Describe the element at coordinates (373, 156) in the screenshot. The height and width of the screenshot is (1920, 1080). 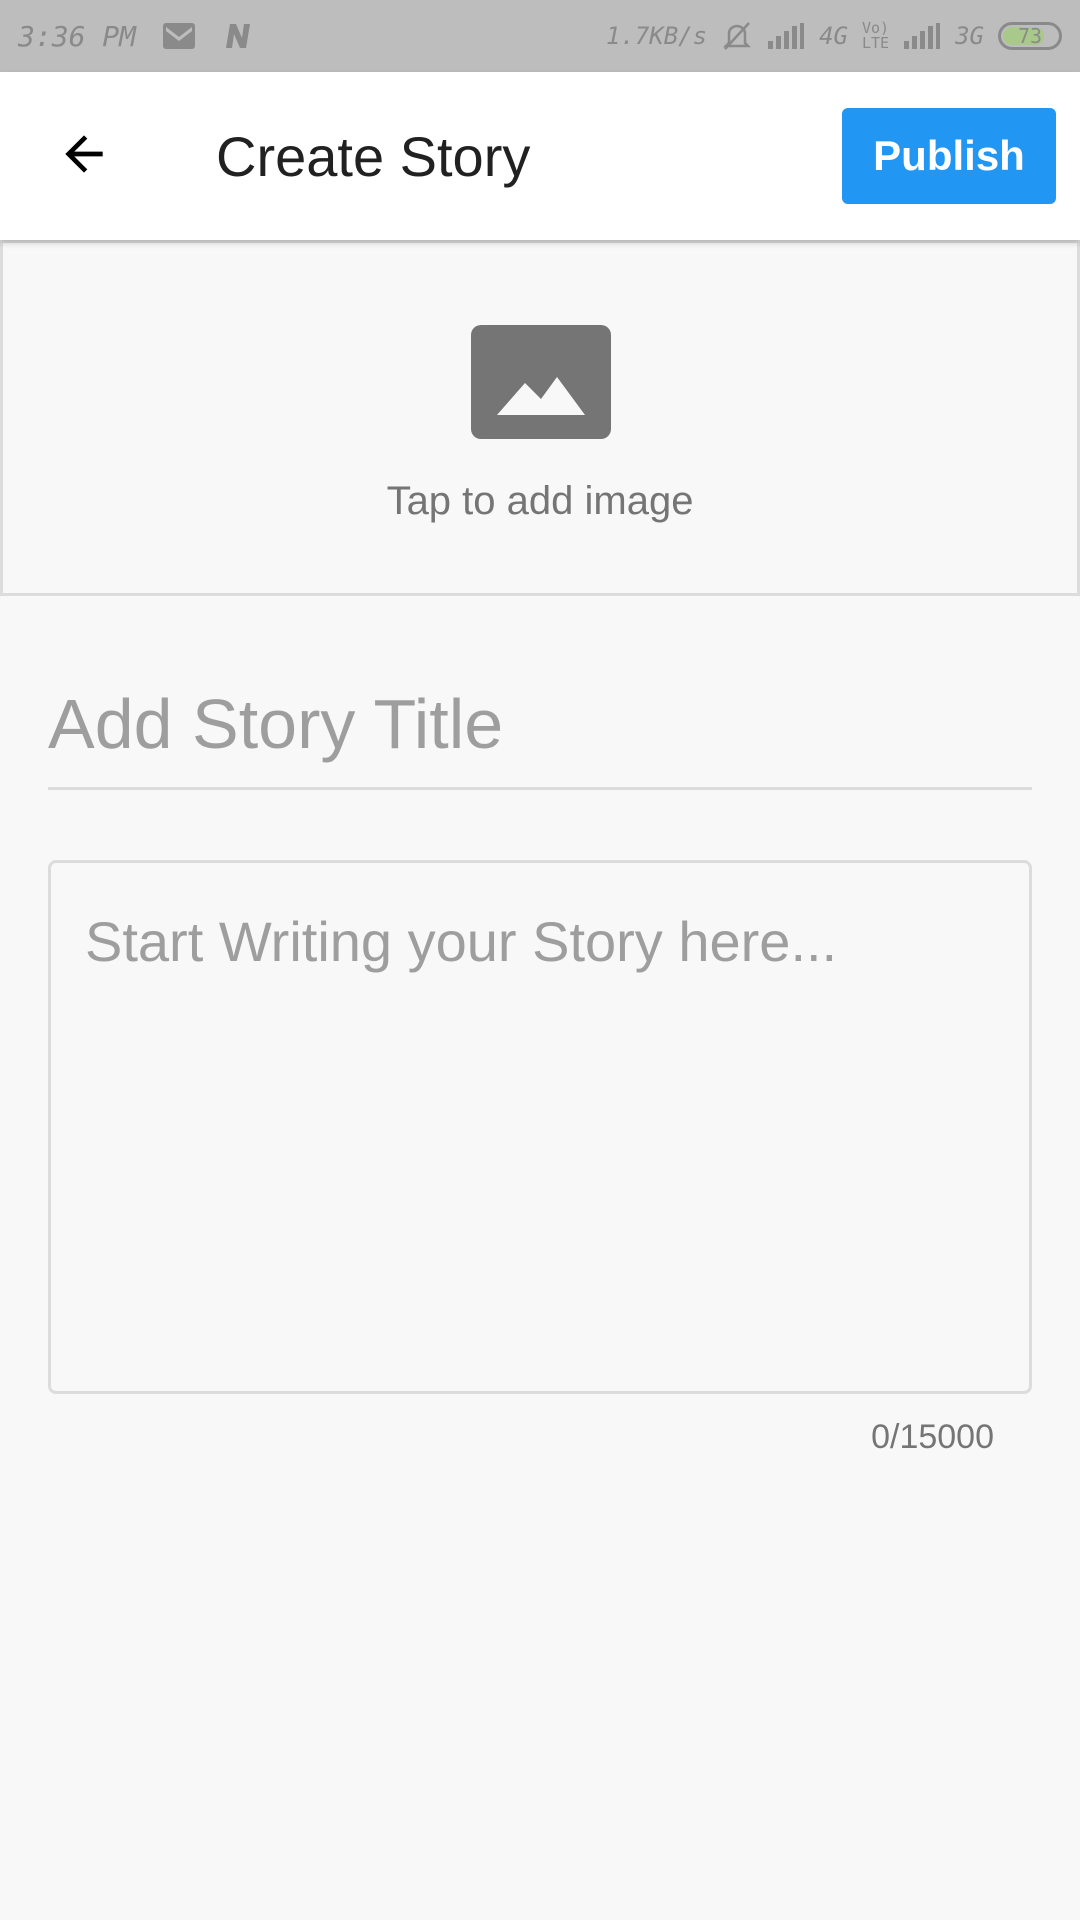
I see `page-title: Create Story` at that location.